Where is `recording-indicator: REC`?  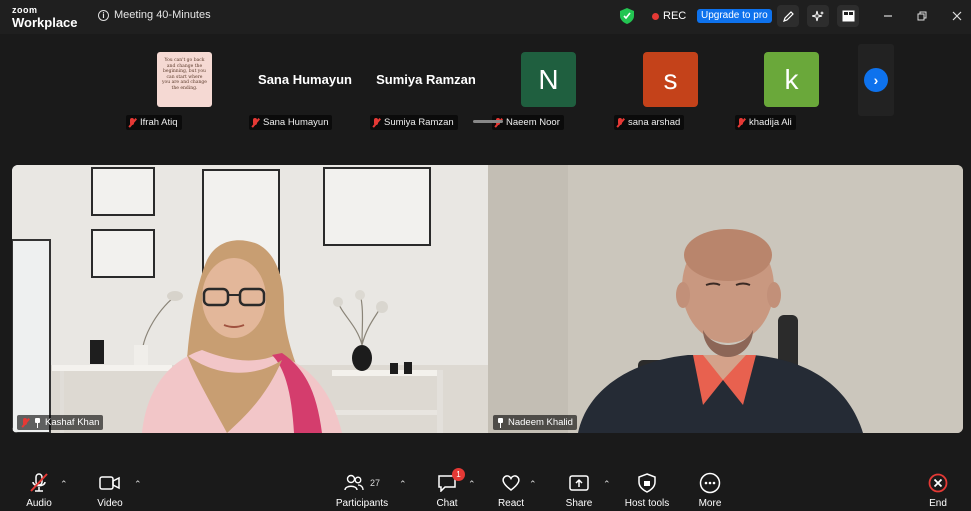
recording-indicator: REC is located at coordinates (669, 16).